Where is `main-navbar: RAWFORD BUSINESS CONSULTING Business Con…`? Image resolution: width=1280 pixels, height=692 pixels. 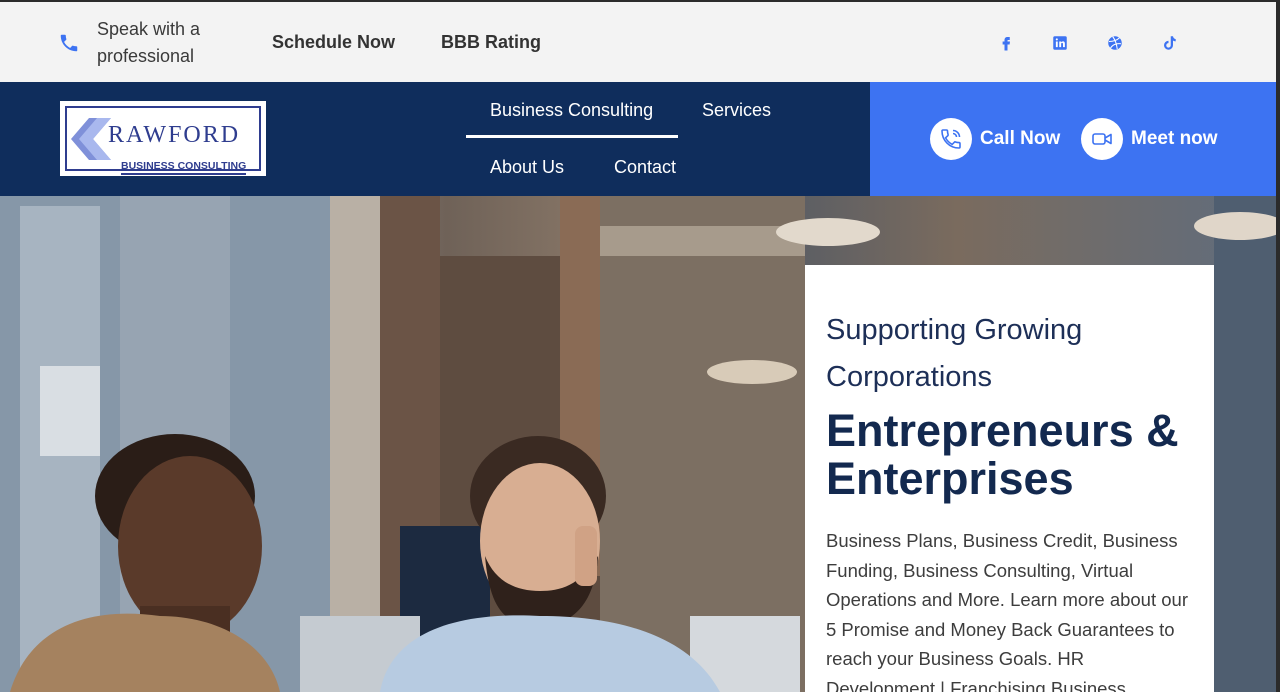
main-navbar: RAWFORD BUSINESS CONSULTING Business Con… is located at coordinates (435, 139).